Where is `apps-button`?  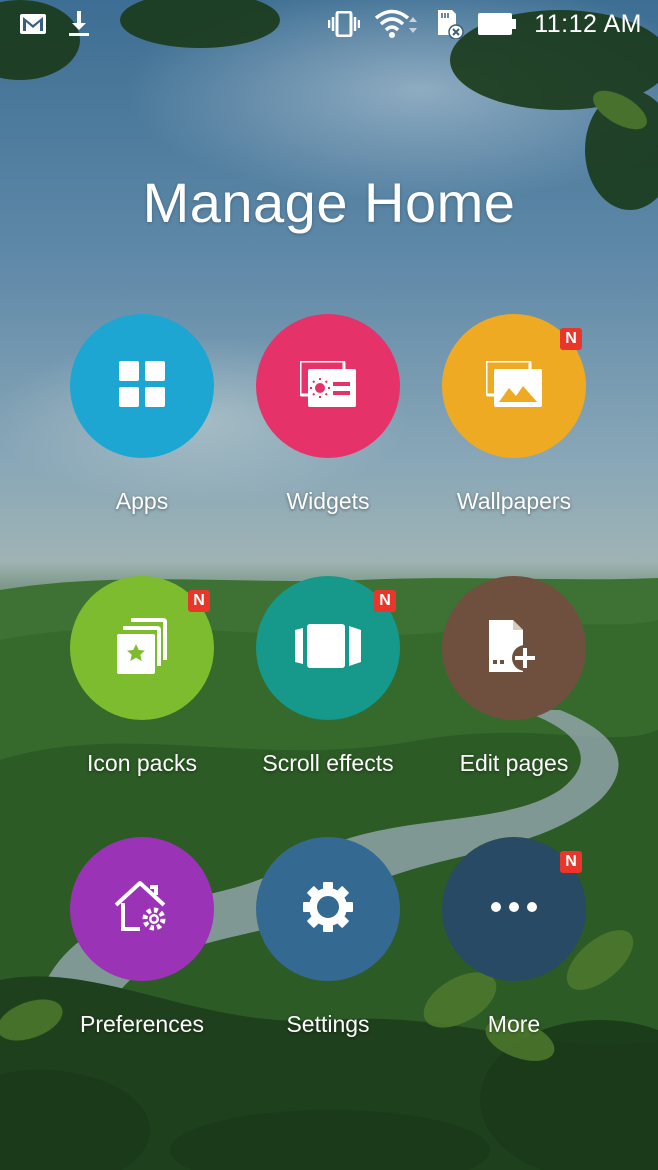
apps-button is located at coordinates (142, 386).